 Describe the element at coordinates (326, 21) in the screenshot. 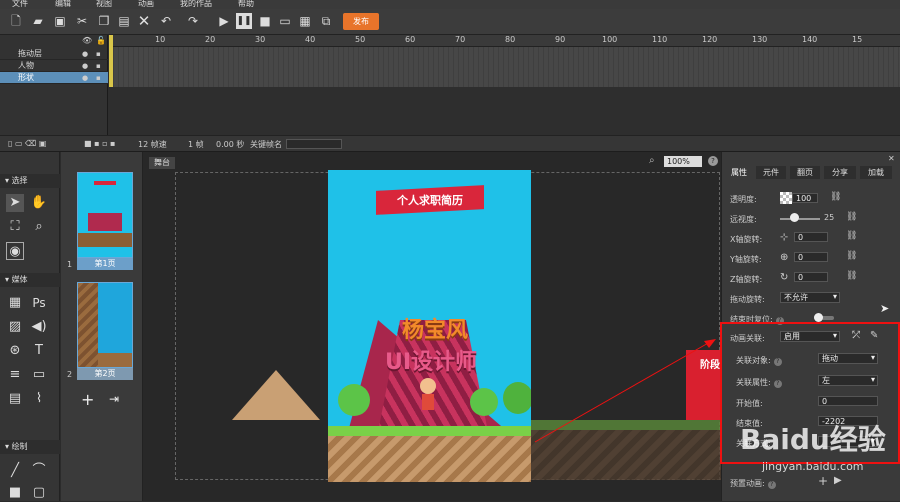

I see `export-icon: ⧉` at that location.